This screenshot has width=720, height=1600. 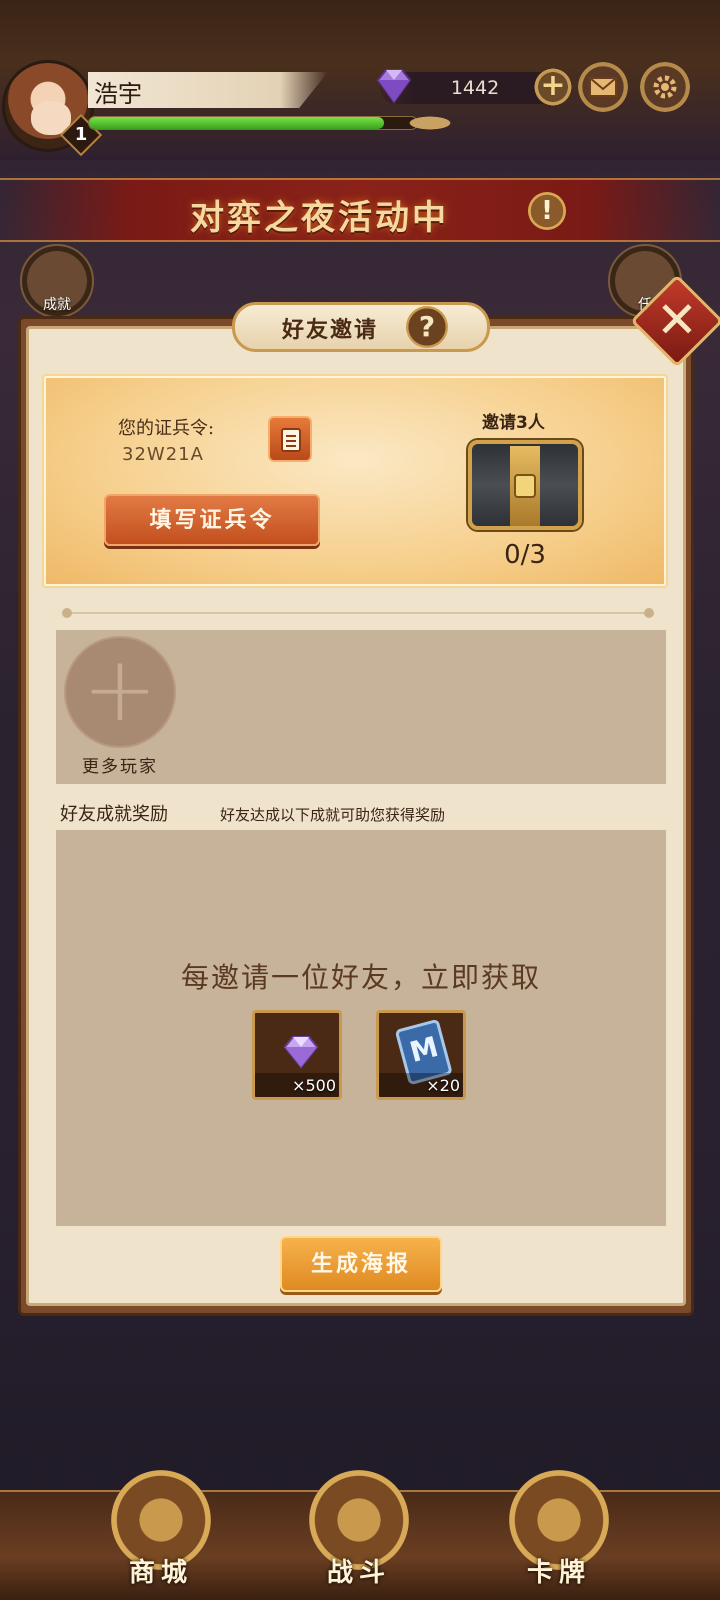 I want to click on copy-code-button, so click(x=290, y=439).